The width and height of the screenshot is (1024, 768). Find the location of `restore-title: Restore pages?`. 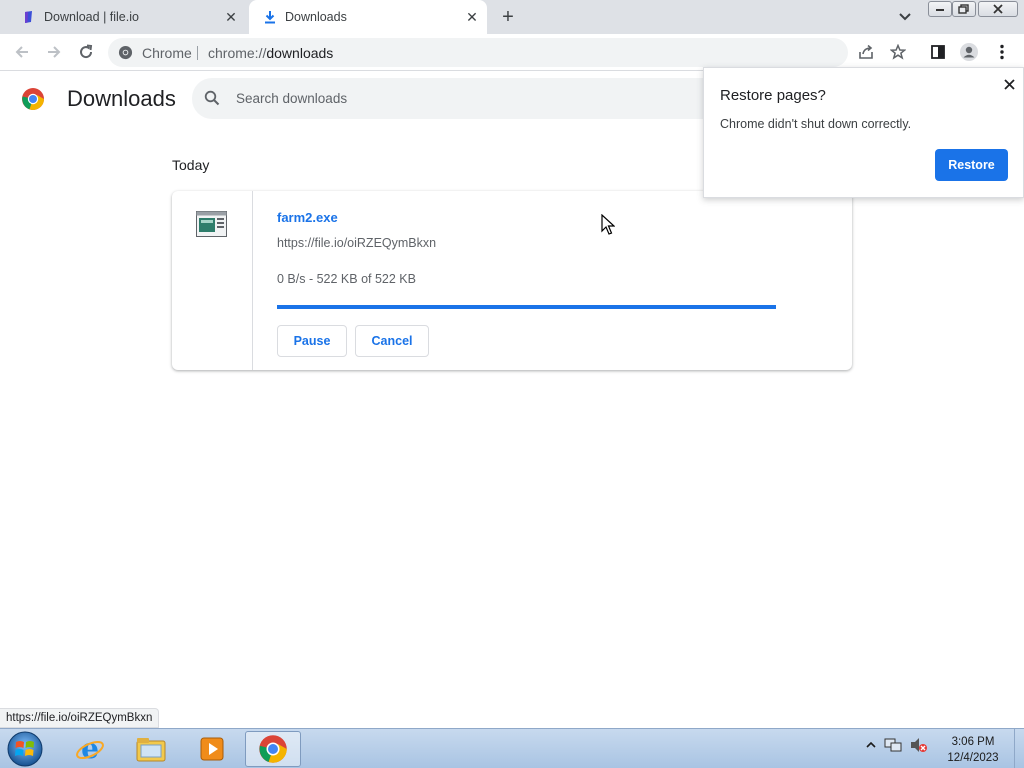

restore-title: Restore pages? is located at coordinates (773, 95).